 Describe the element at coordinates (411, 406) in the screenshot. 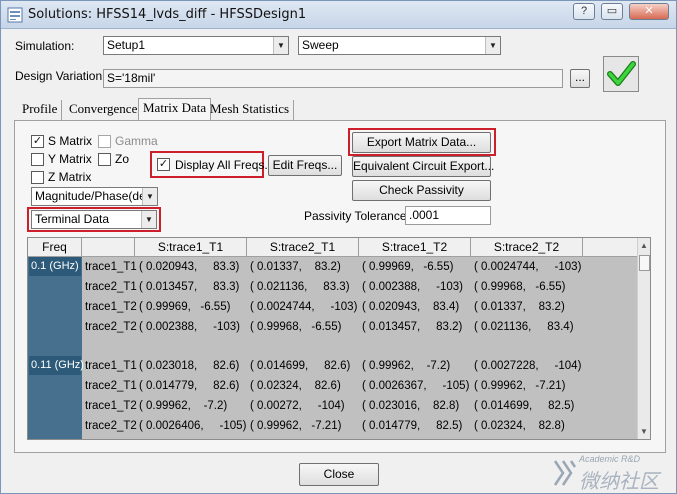

I see `table-cell: ( 0.023016, 82.8)` at that location.